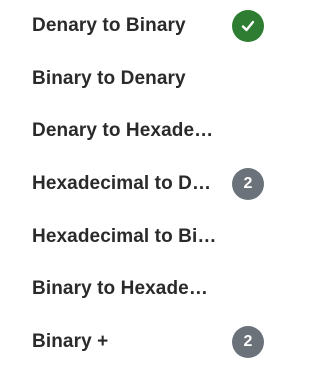 This screenshot has height=371, width=320. I want to click on menu-item-binary-to-denary: Binary to Denary, so click(144, 79).